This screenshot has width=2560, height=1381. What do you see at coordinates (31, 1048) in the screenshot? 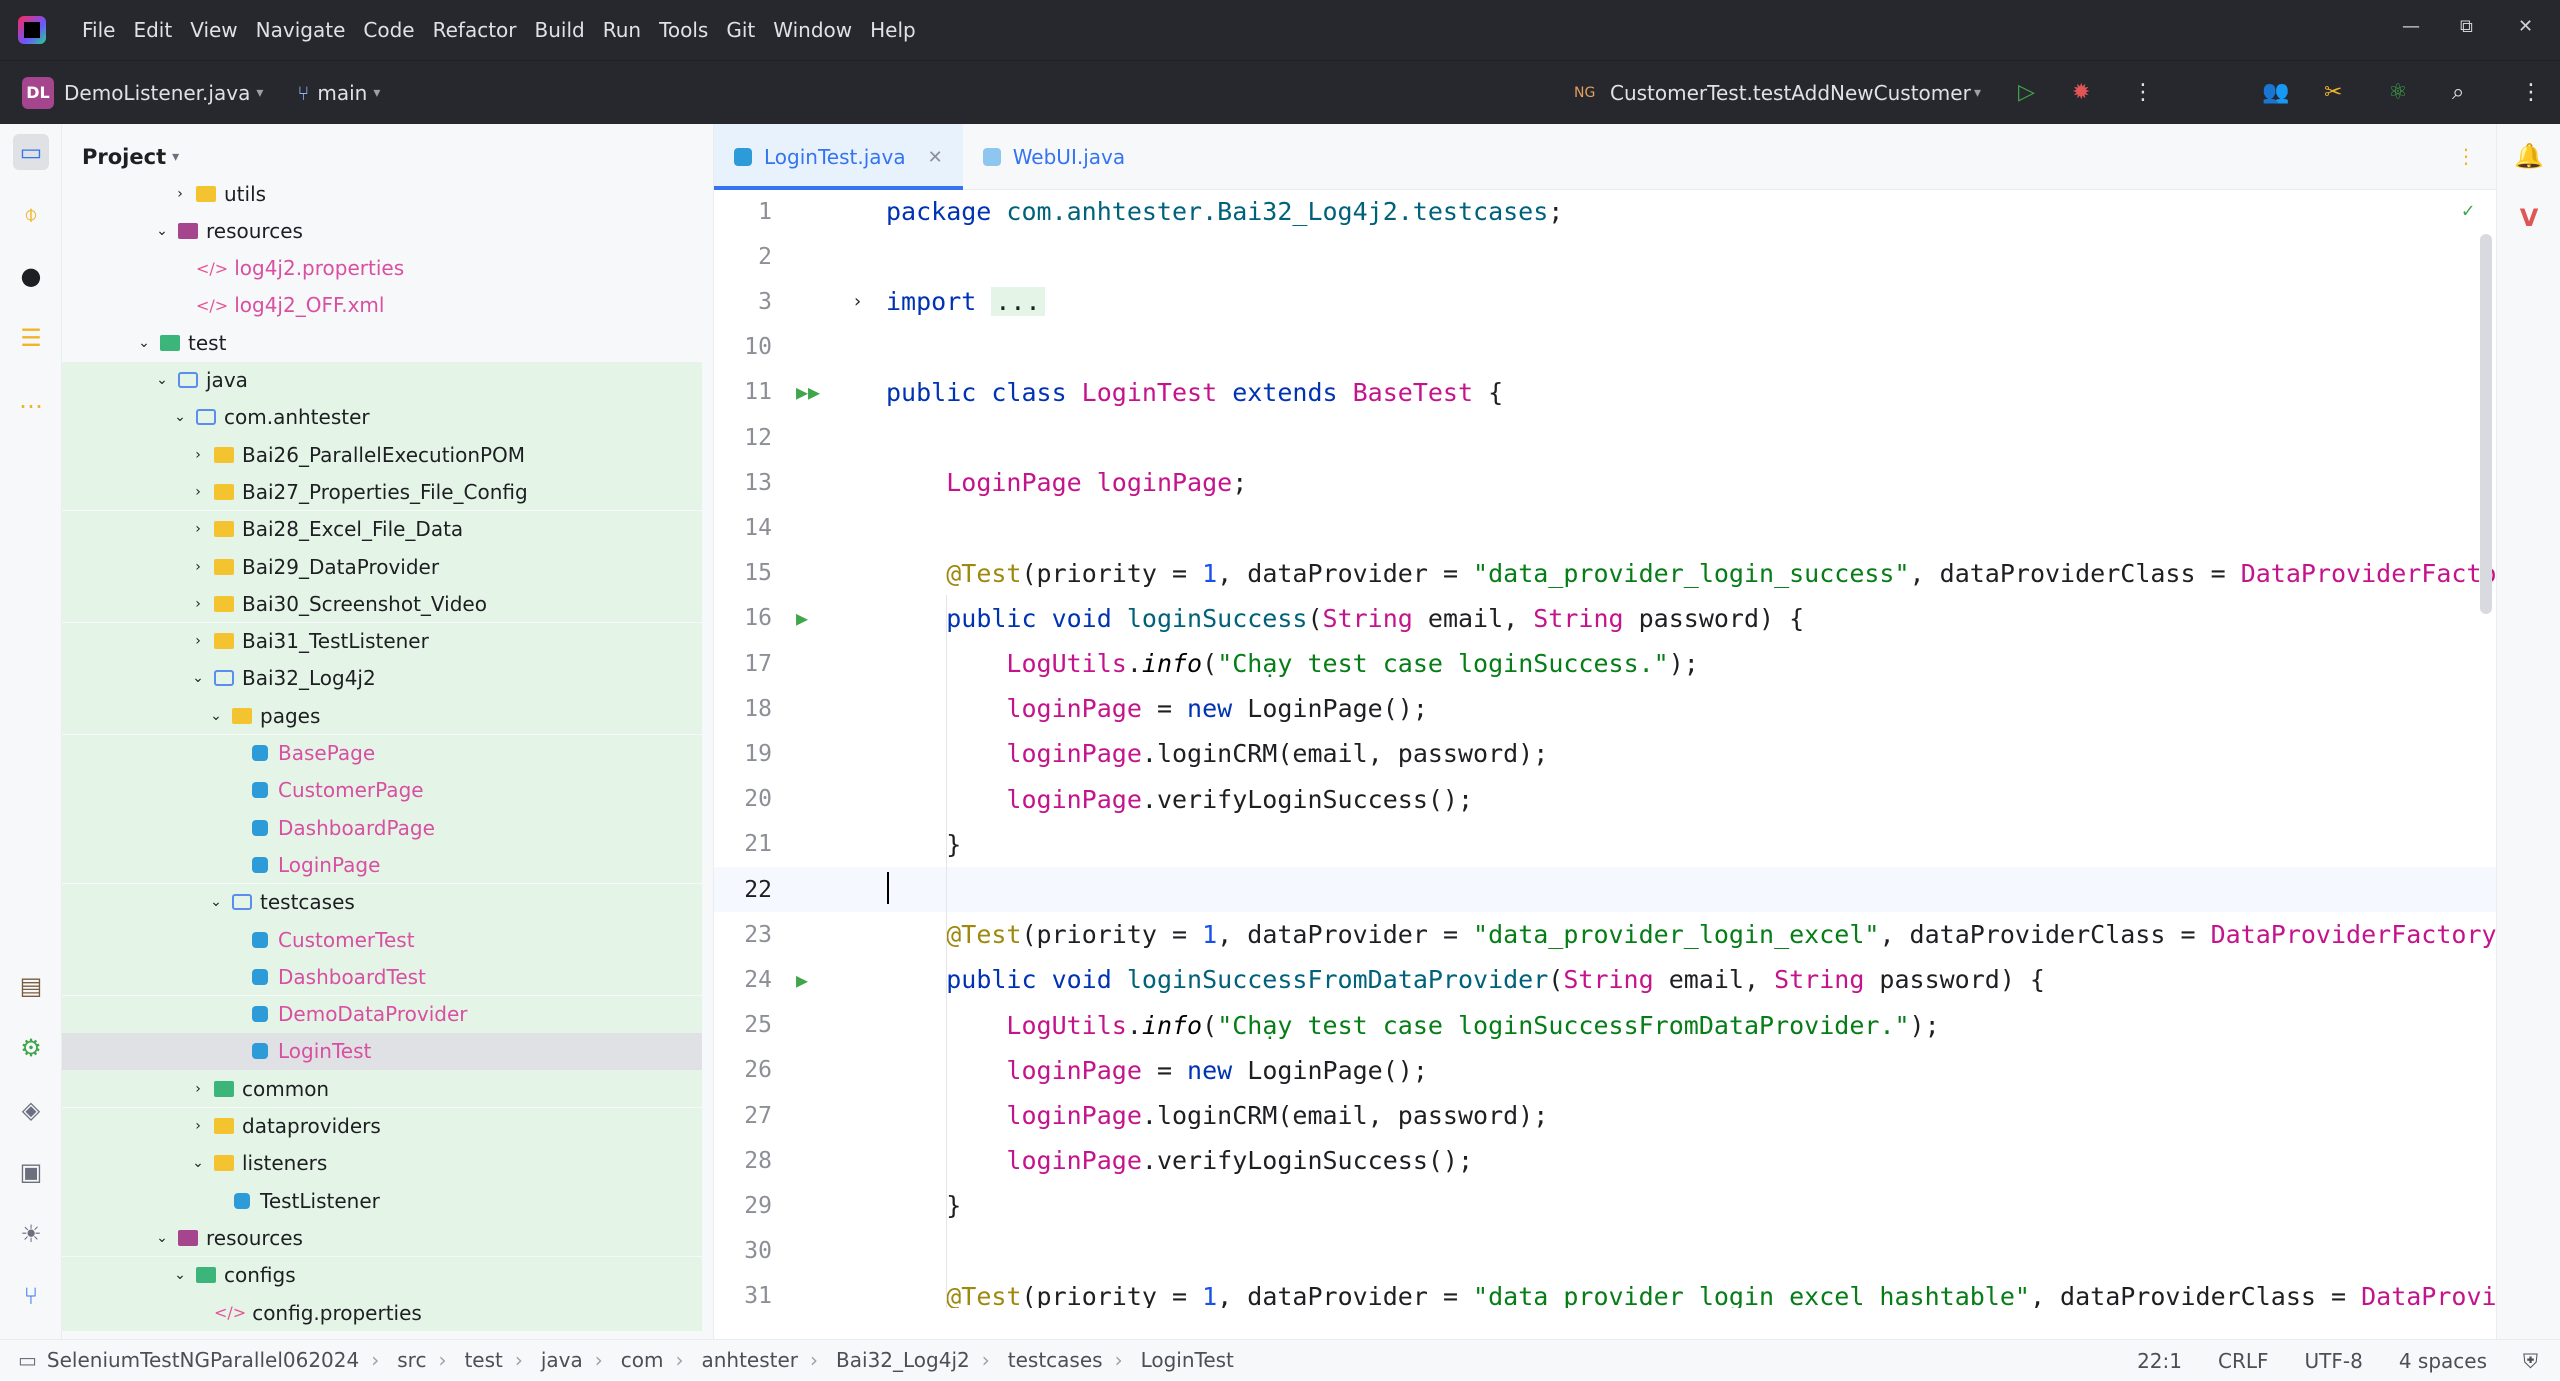
I see `services-icon: ⚙` at bounding box center [31, 1048].